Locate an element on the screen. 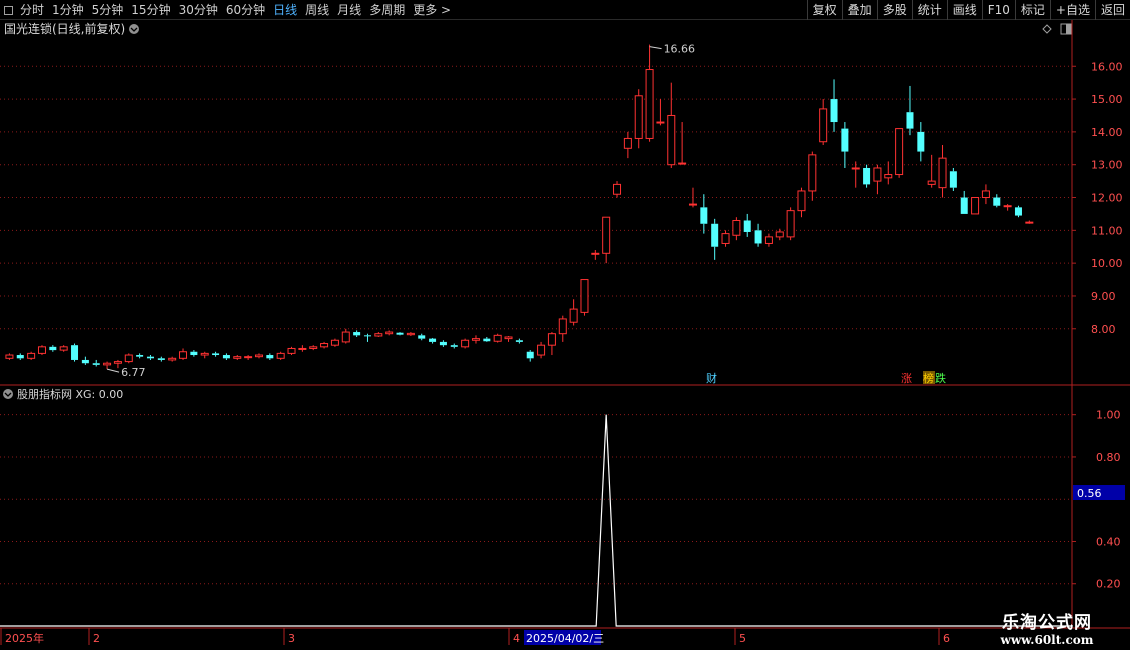 The image size is (1130, 650). chevron-down-icon is located at coordinates (134, 29).